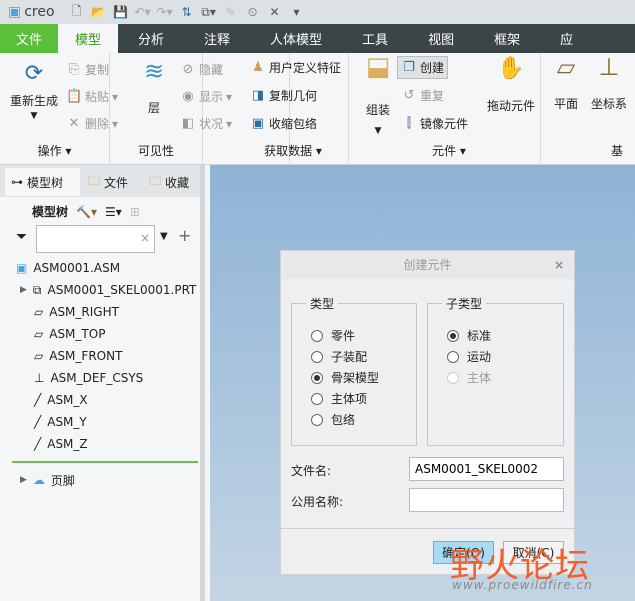 Image resolution: width=635 pixels, height=601 pixels. What do you see at coordinates (69, 334) in the screenshot?
I see `tree-item-plane: ▱ ASM_TOP` at bounding box center [69, 334].